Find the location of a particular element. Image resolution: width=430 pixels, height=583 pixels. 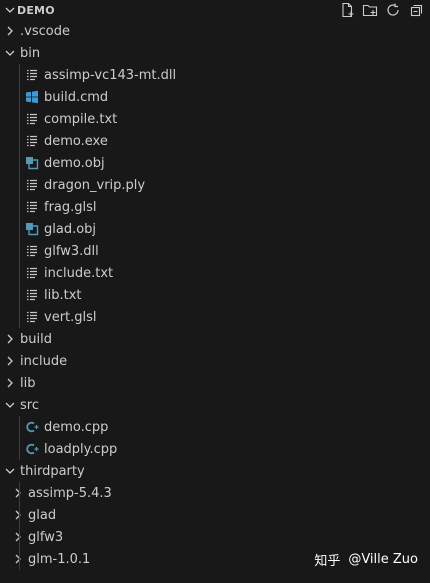

folder-item-glad: glad is located at coordinates (215, 515).